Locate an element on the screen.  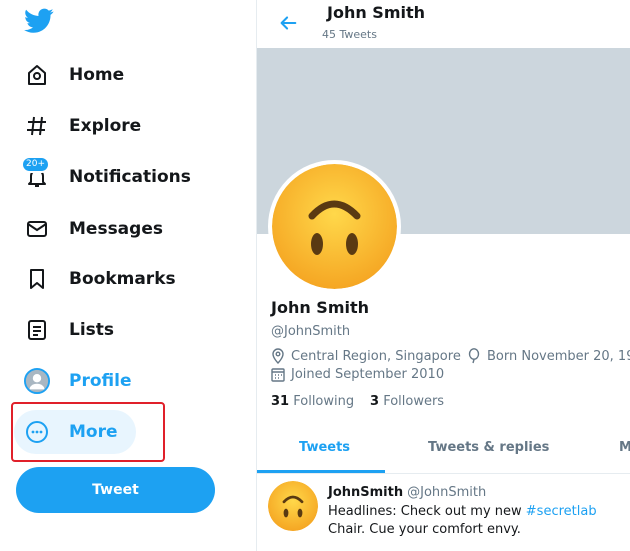
tab-tweets: Tweets is located at coordinates (324, 447).